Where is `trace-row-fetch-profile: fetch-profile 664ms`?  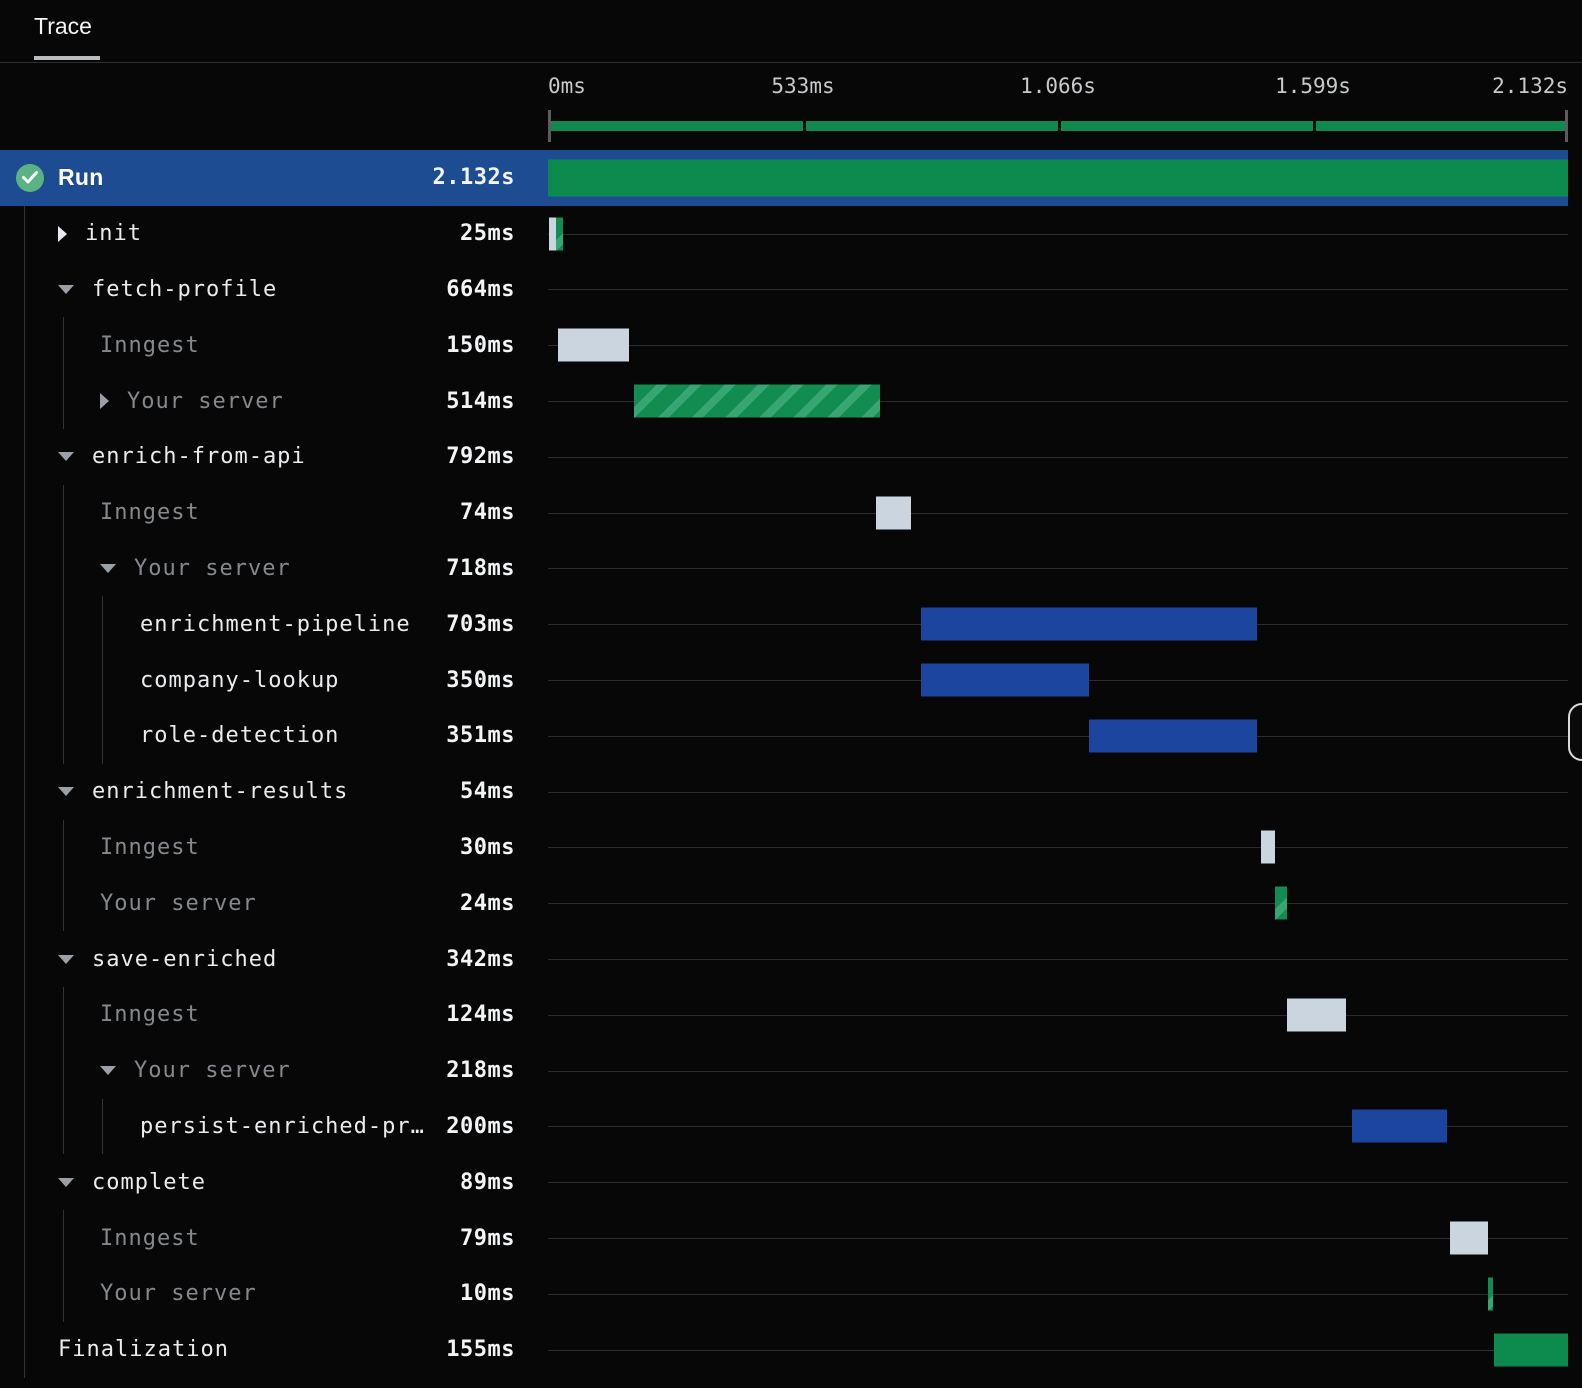 trace-row-fetch-profile: fetch-profile 664ms is located at coordinates (784, 289).